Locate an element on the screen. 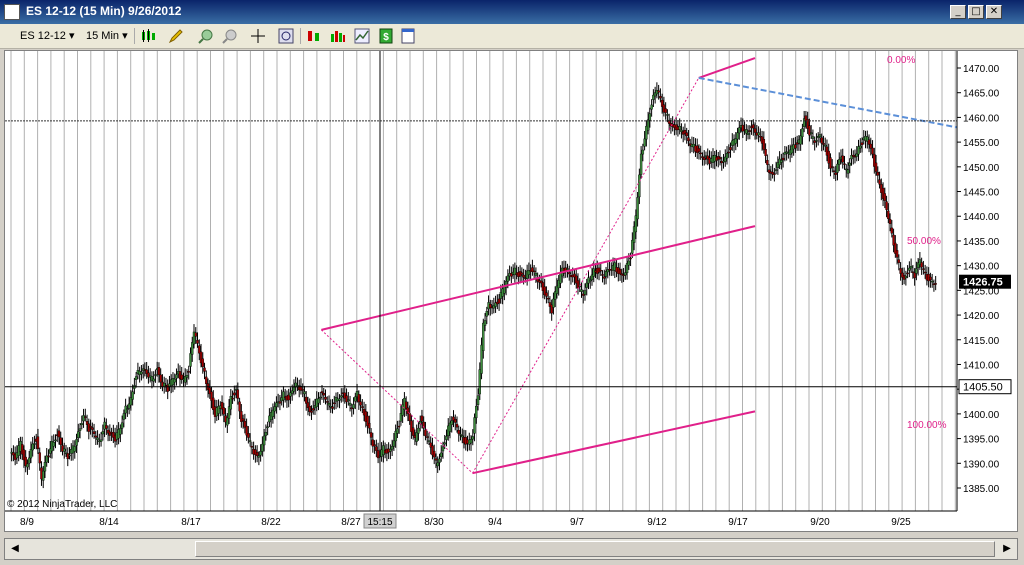 The width and height of the screenshot is (1024, 565). minimize-button: _ is located at coordinates (958, 12).